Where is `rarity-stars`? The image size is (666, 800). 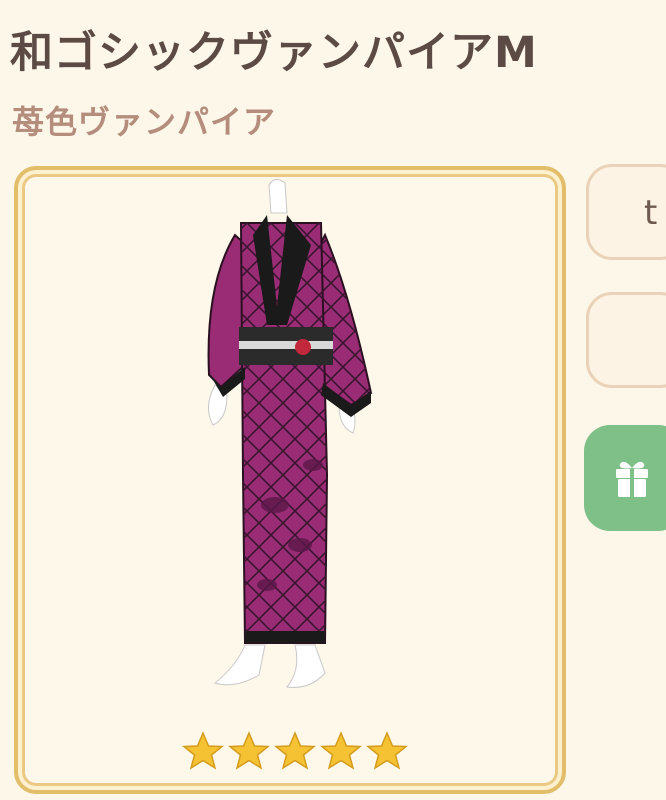
rarity-stars is located at coordinates (295, 750).